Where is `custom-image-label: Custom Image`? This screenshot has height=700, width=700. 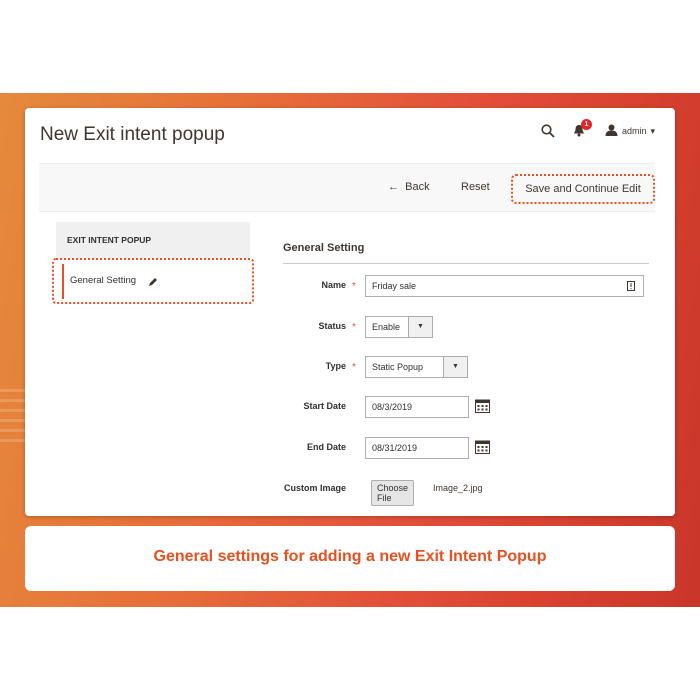
custom-image-label: Custom Image is located at coordinates (314, 488).